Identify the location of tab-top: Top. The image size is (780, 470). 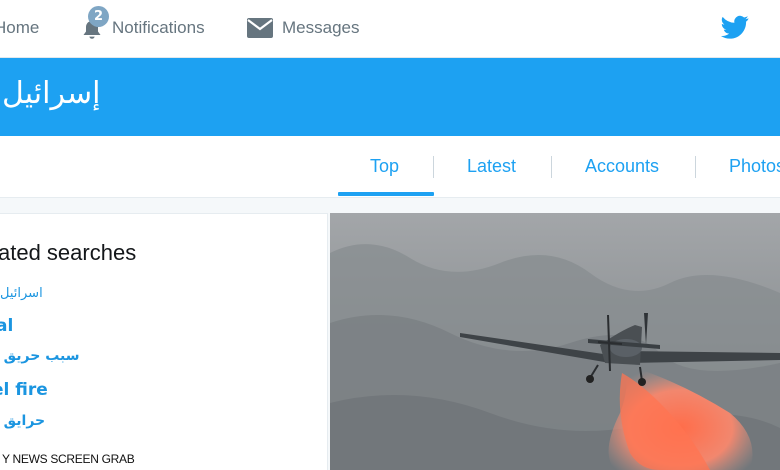
(384, 166).